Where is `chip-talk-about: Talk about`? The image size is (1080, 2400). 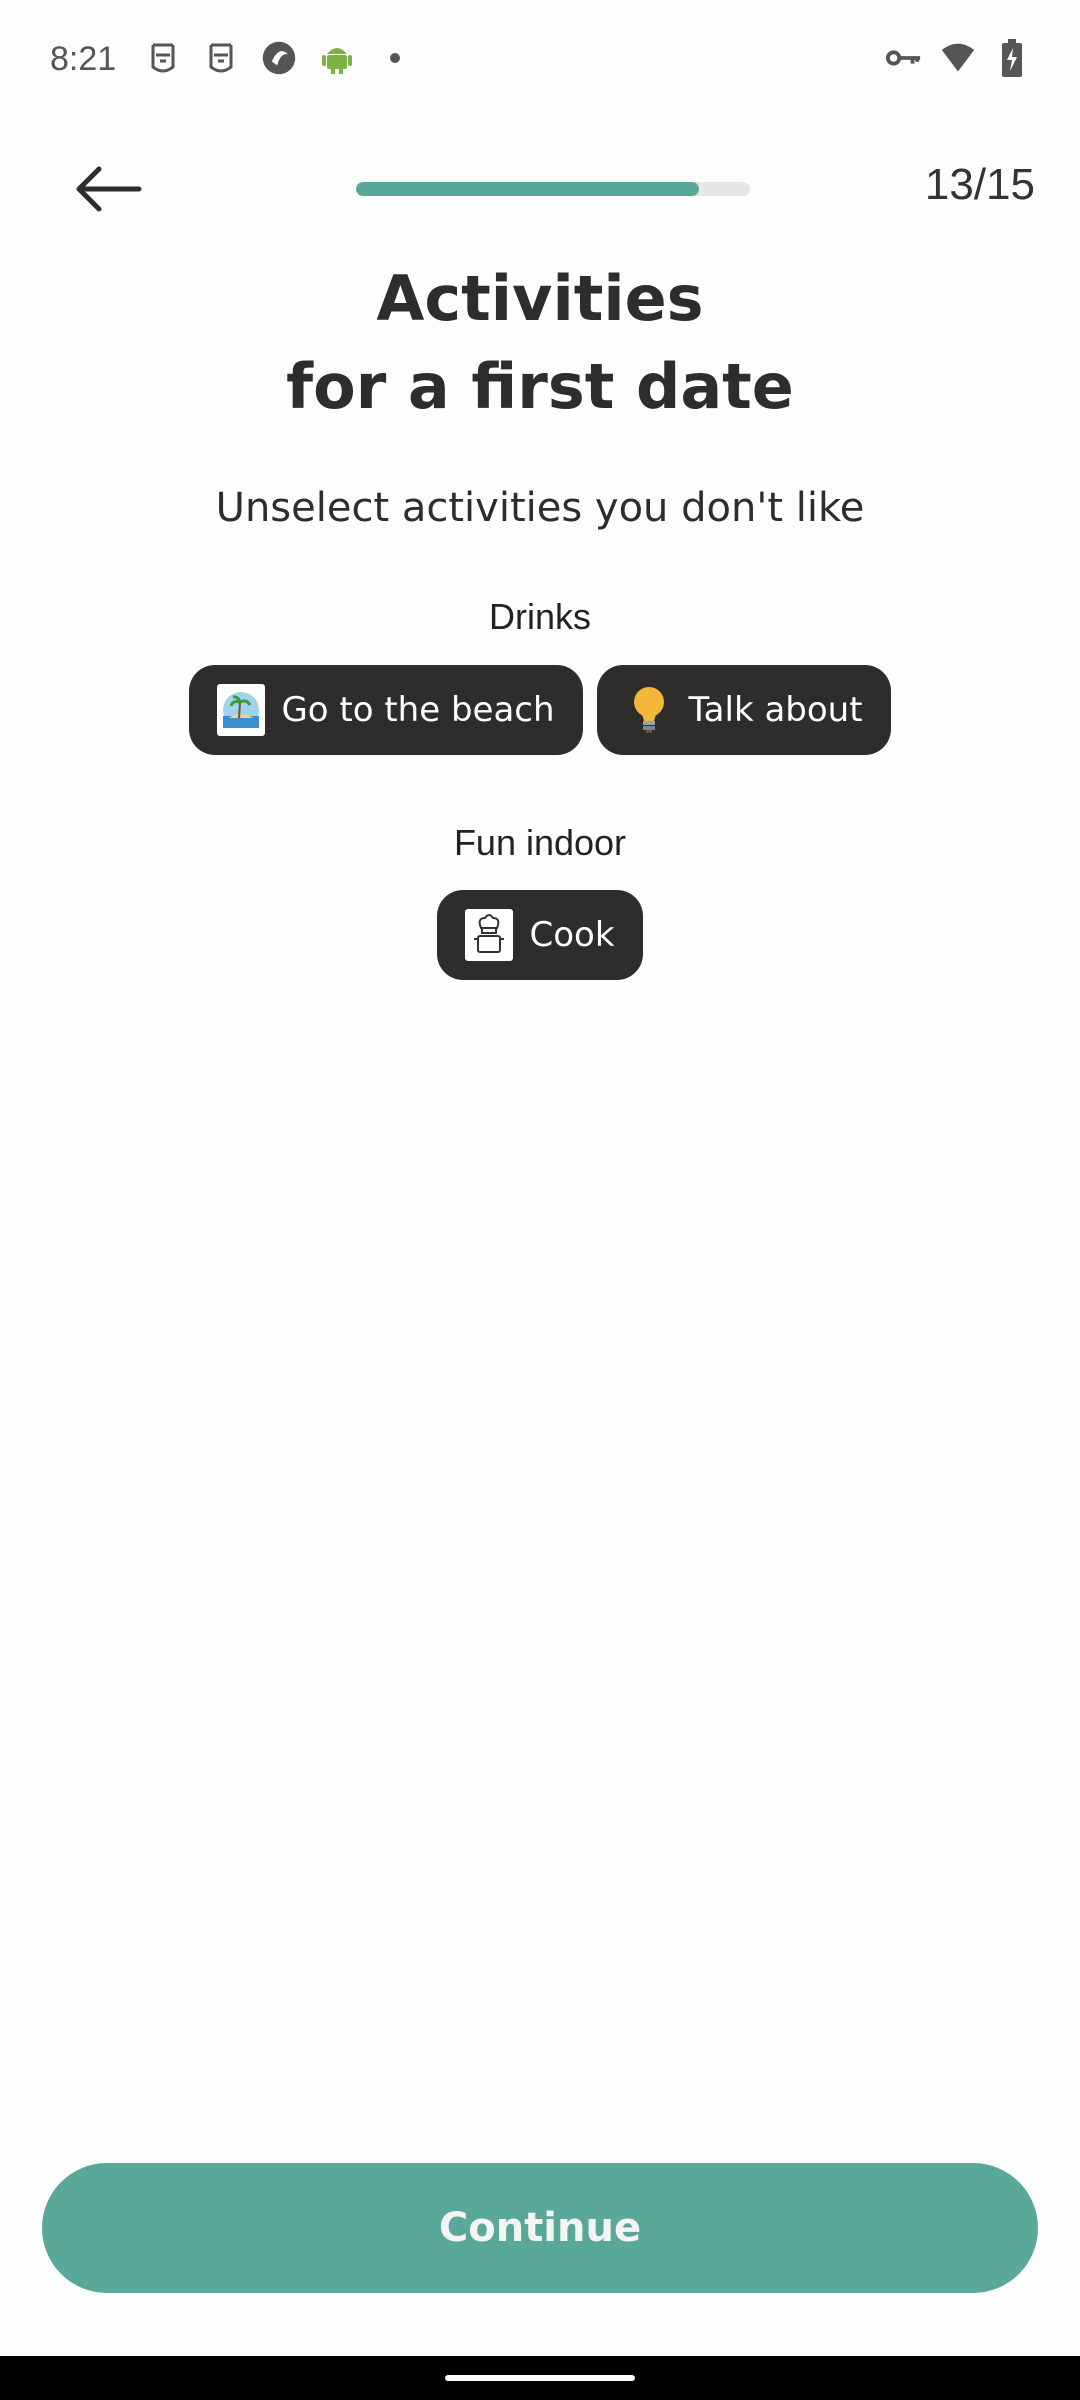 chip-talk-about: Talk about is located at coordinates (743, 710).